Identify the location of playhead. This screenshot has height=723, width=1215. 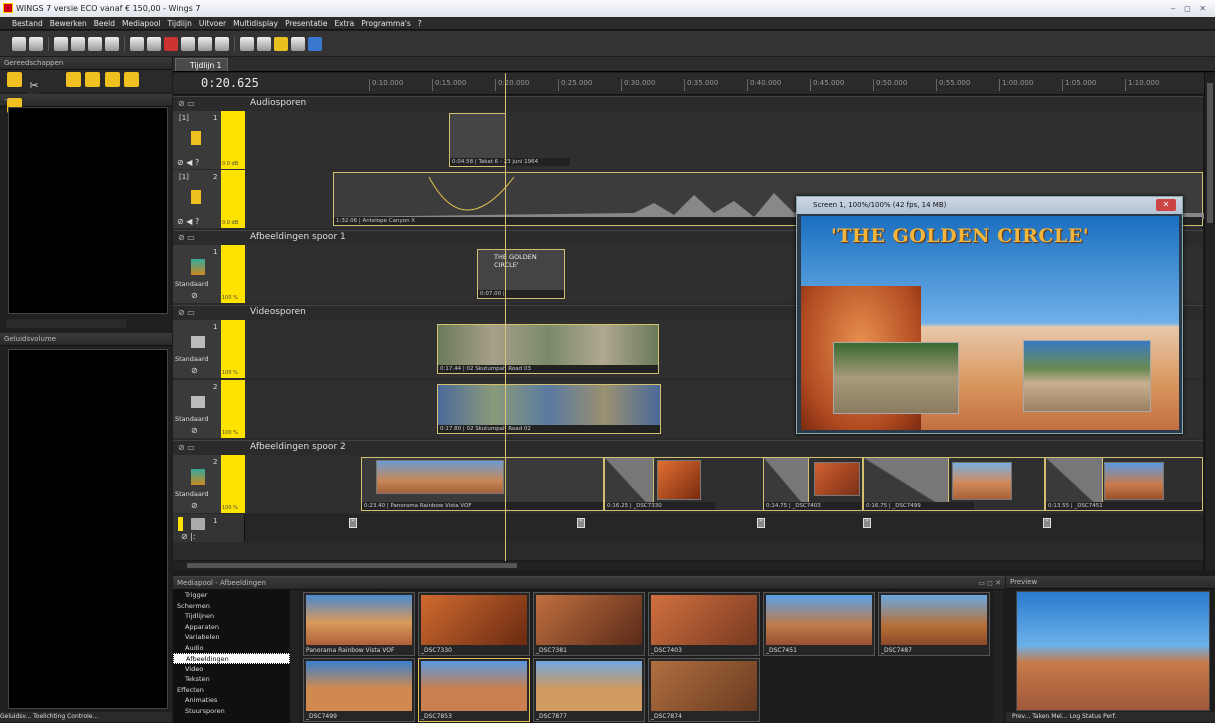
(505, 320).